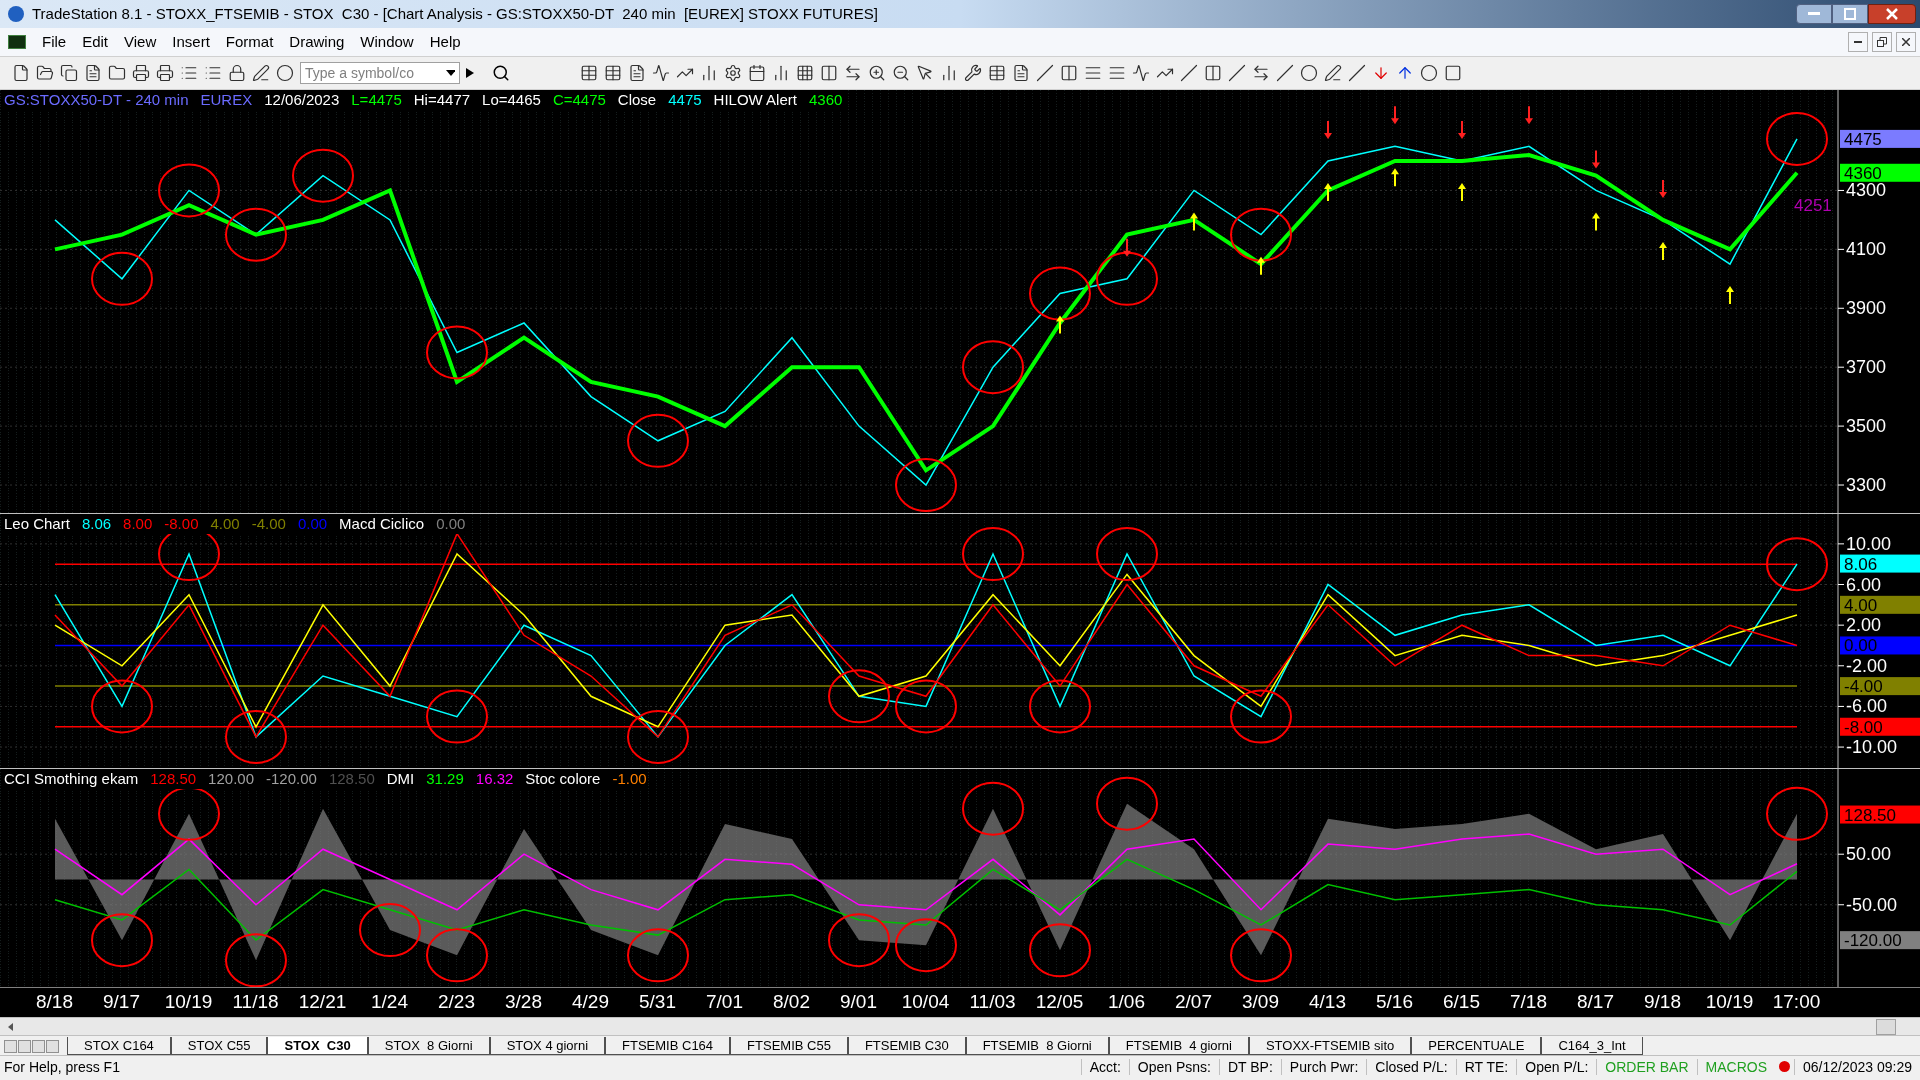 This screenshot has height=1080, width=1920. What do you see at coordinates (1880, 139) in the screenshot?
I see `value-badge: 4475` at bounding box center [1880, 139].